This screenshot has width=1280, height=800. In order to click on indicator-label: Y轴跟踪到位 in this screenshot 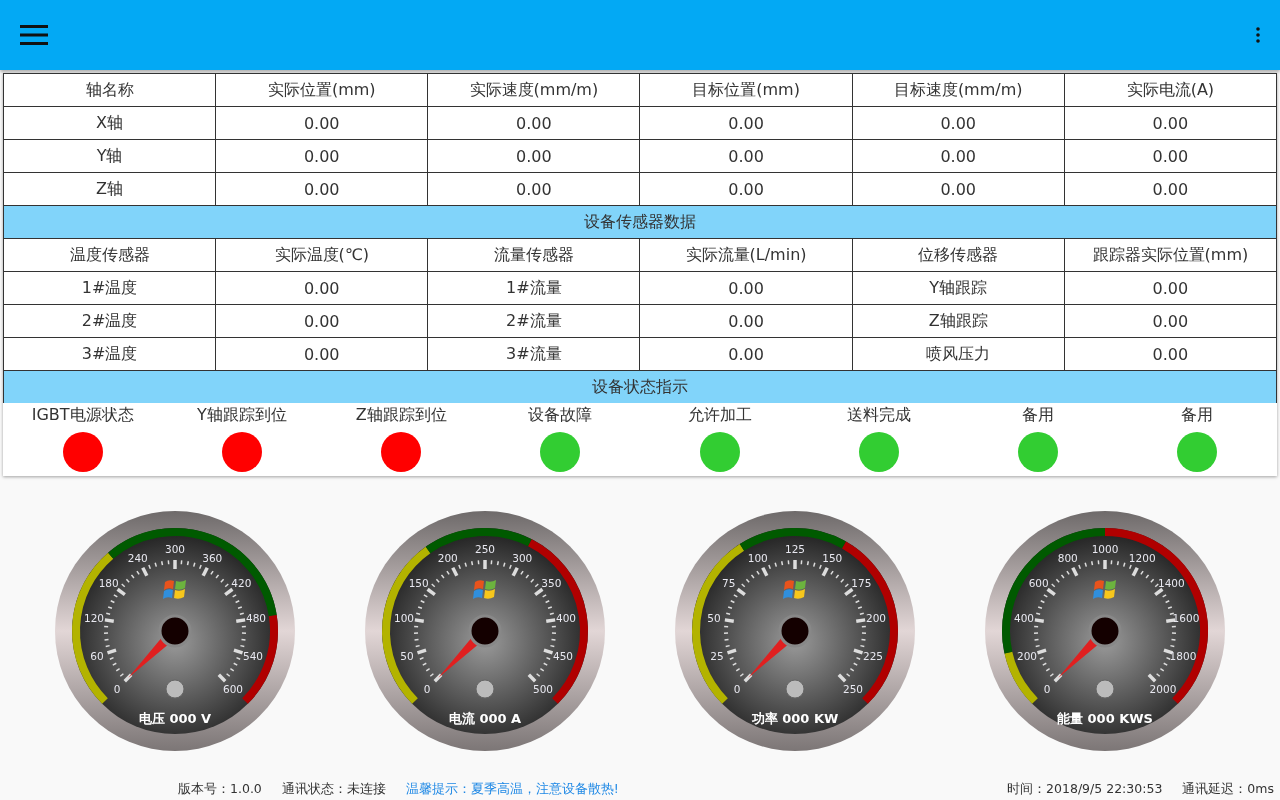, I will do `click(242, 415)`.